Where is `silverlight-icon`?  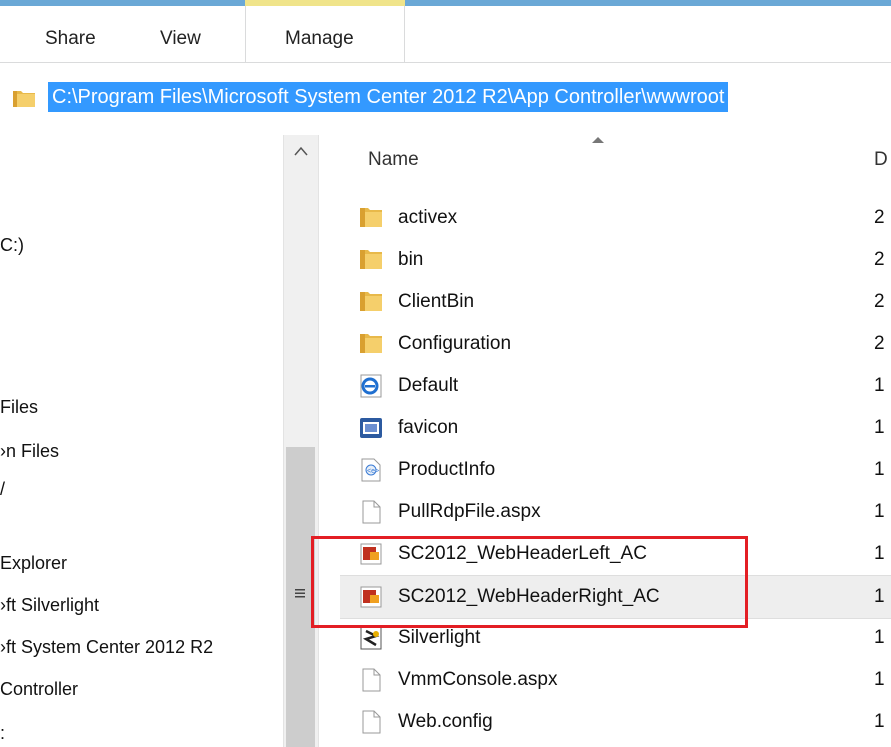
silverlight-icon is located at coordinates (371, 638).